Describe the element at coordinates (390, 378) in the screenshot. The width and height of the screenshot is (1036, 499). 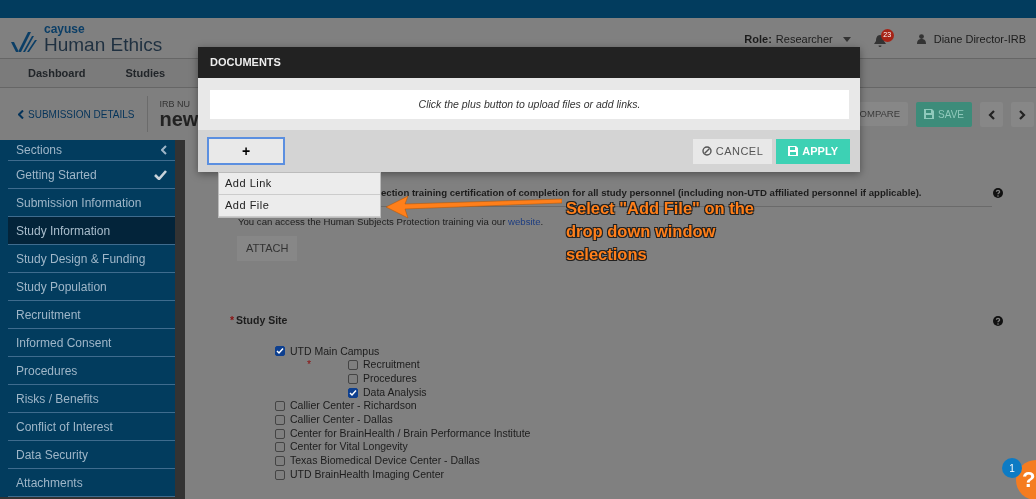
I see `checkbox-label: Procedures` at that location.